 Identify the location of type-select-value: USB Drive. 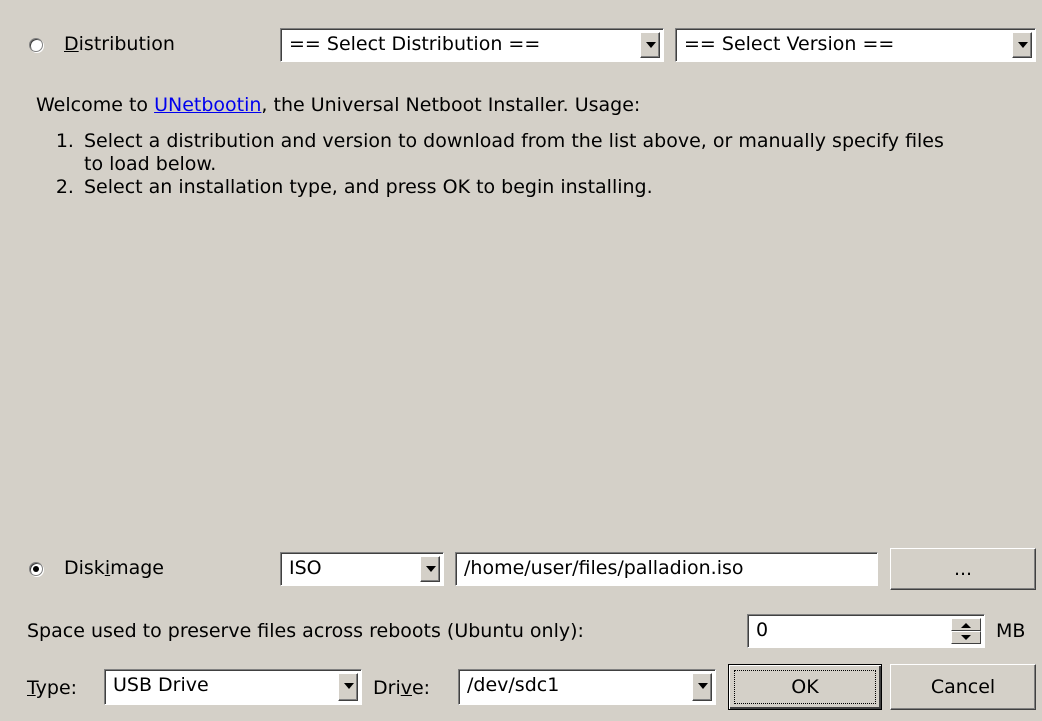
(161, 685).